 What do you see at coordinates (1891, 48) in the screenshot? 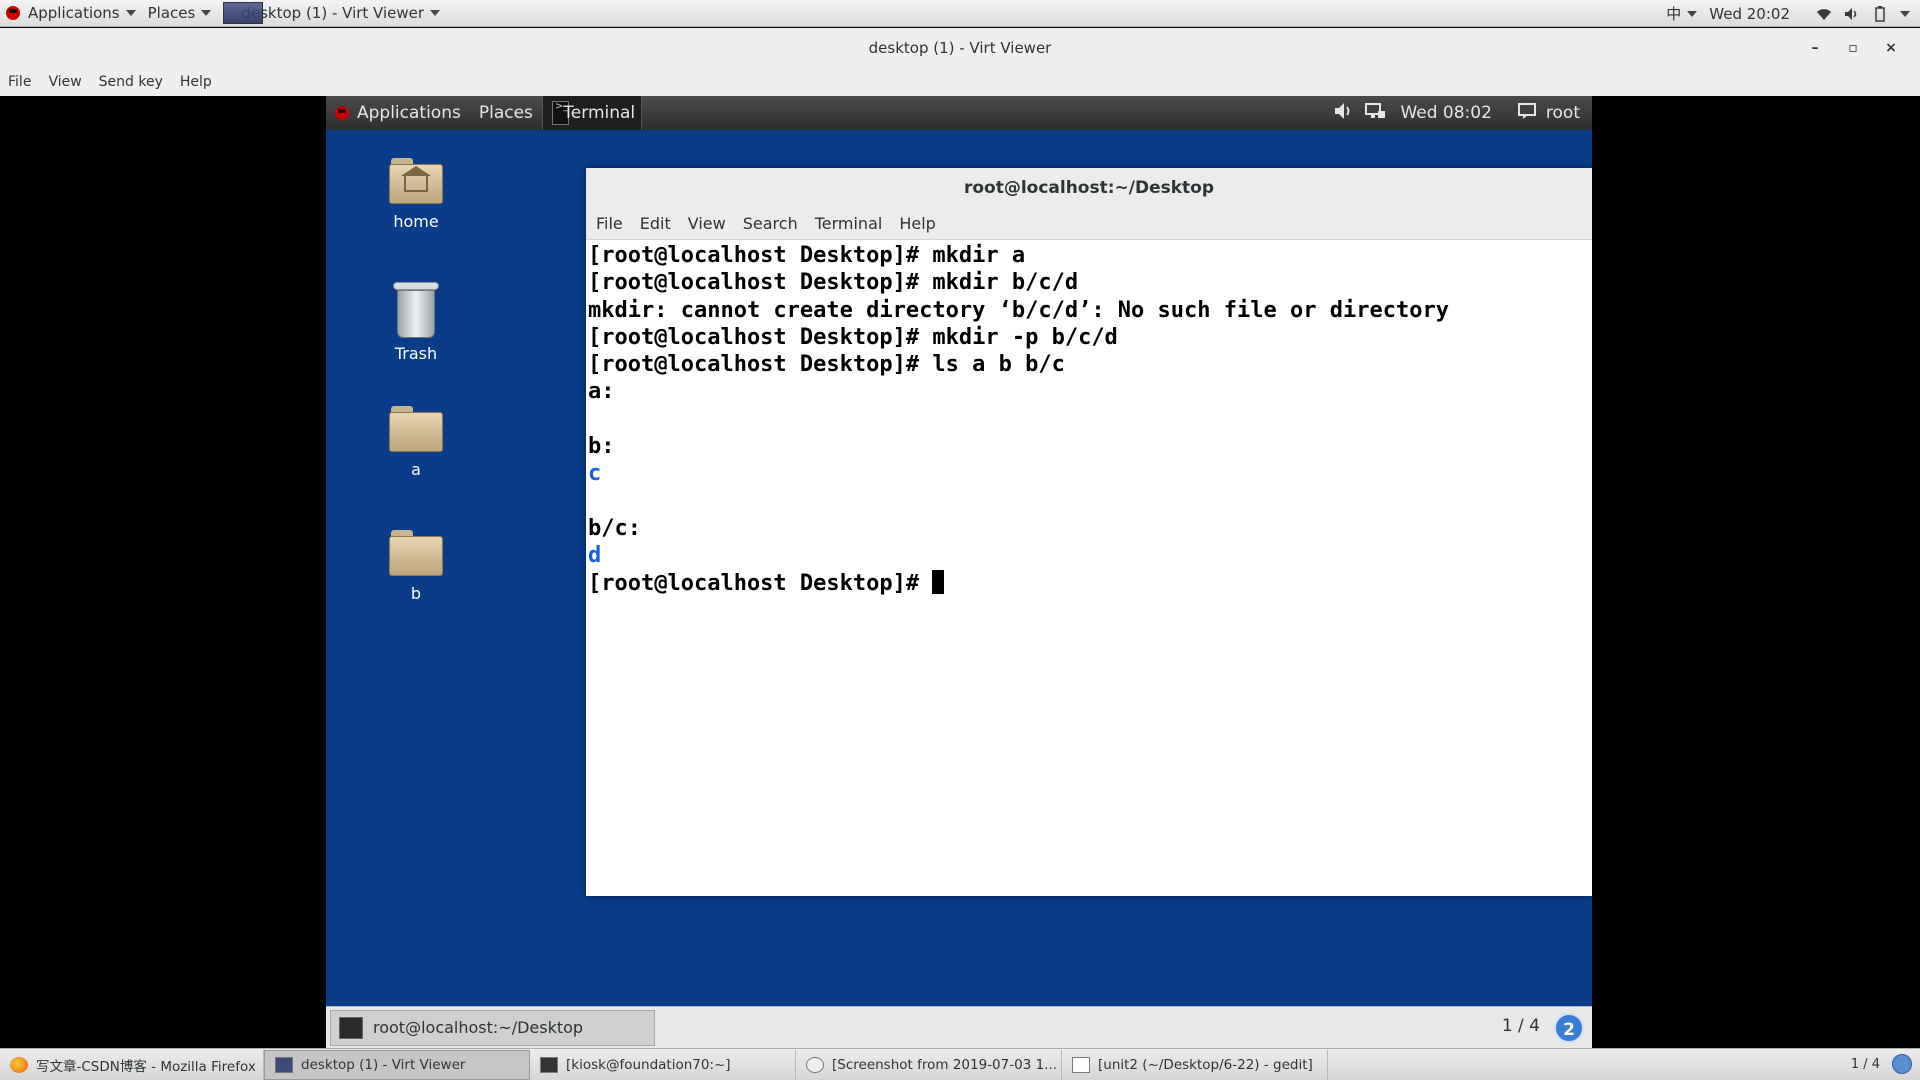
I see `close-button: ×` at bounding box center [1891, 48].